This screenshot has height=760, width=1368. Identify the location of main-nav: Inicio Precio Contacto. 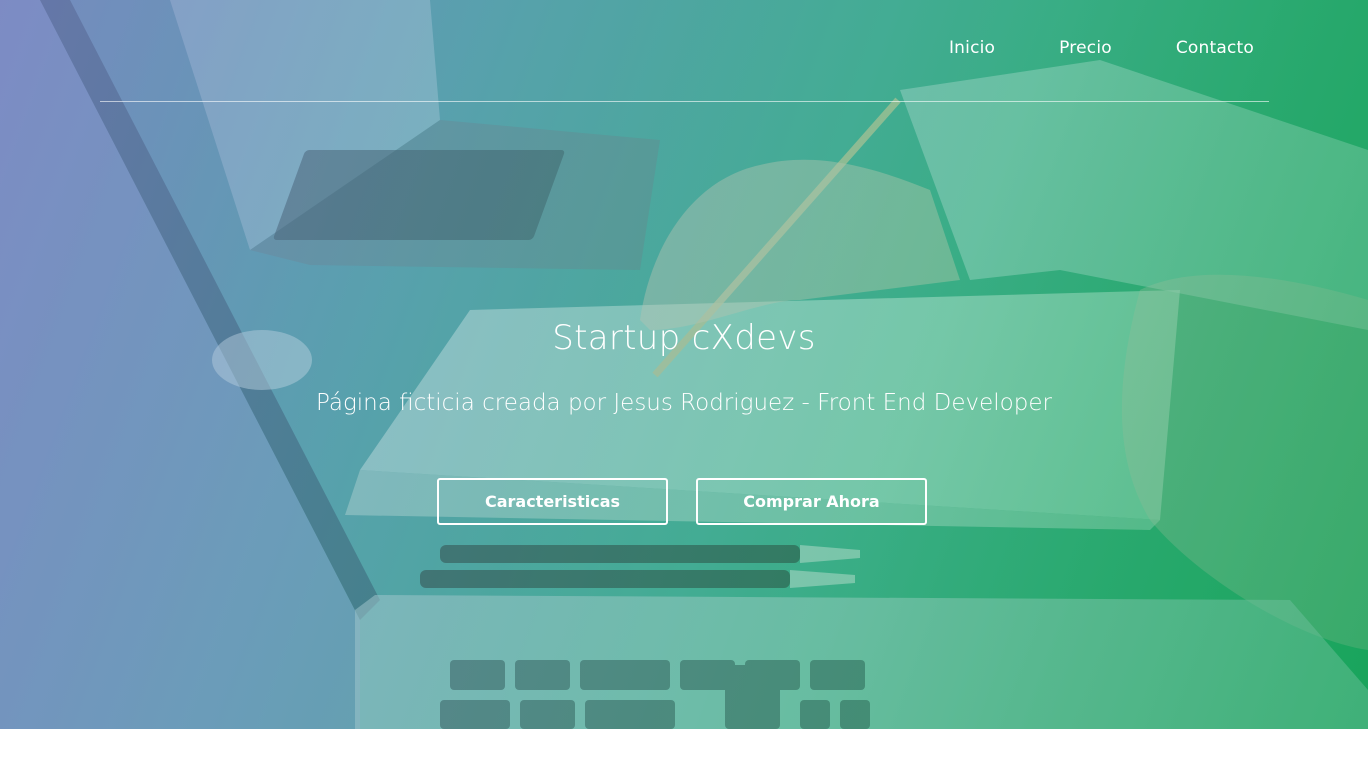
(1069, 48).